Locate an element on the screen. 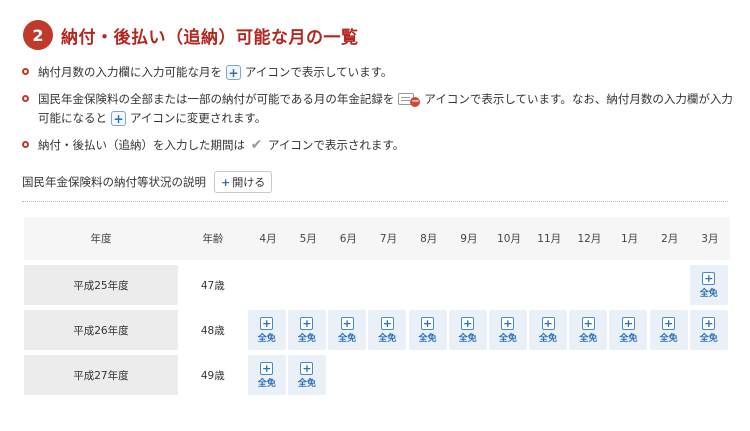 The height and width of the screenshot is (431, 750). row-age: 47歳 is located at coordinates (212, 285).